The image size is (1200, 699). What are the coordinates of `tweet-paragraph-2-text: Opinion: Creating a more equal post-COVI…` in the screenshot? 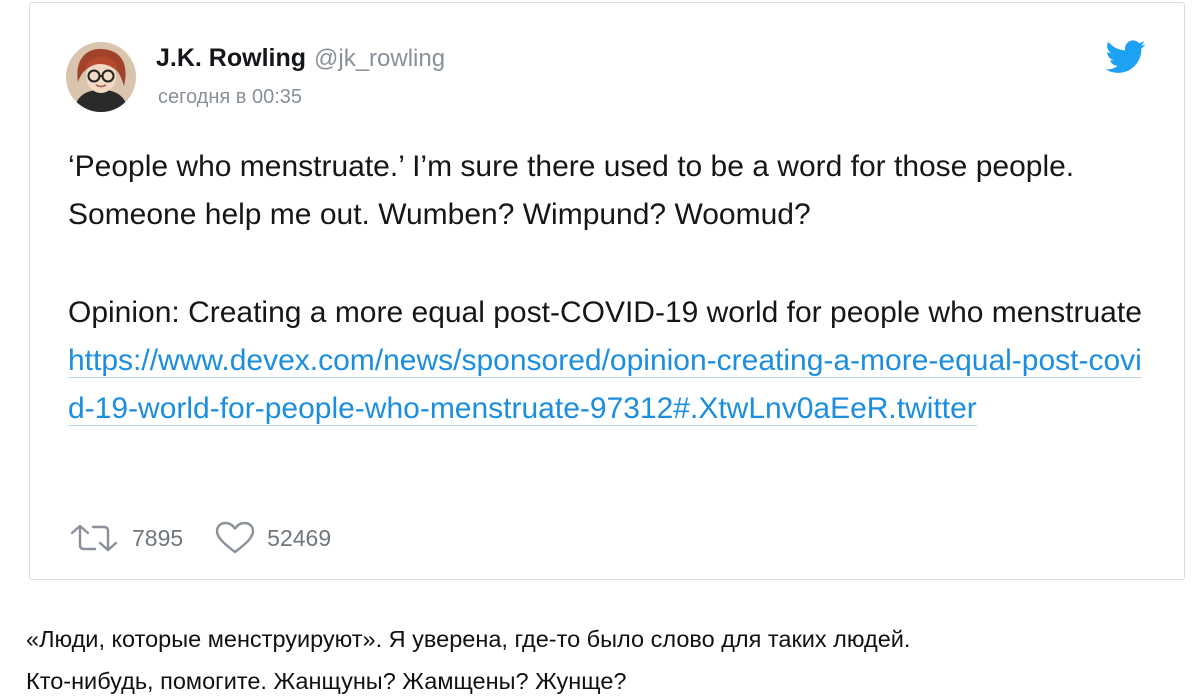 It's located at (605, 312).